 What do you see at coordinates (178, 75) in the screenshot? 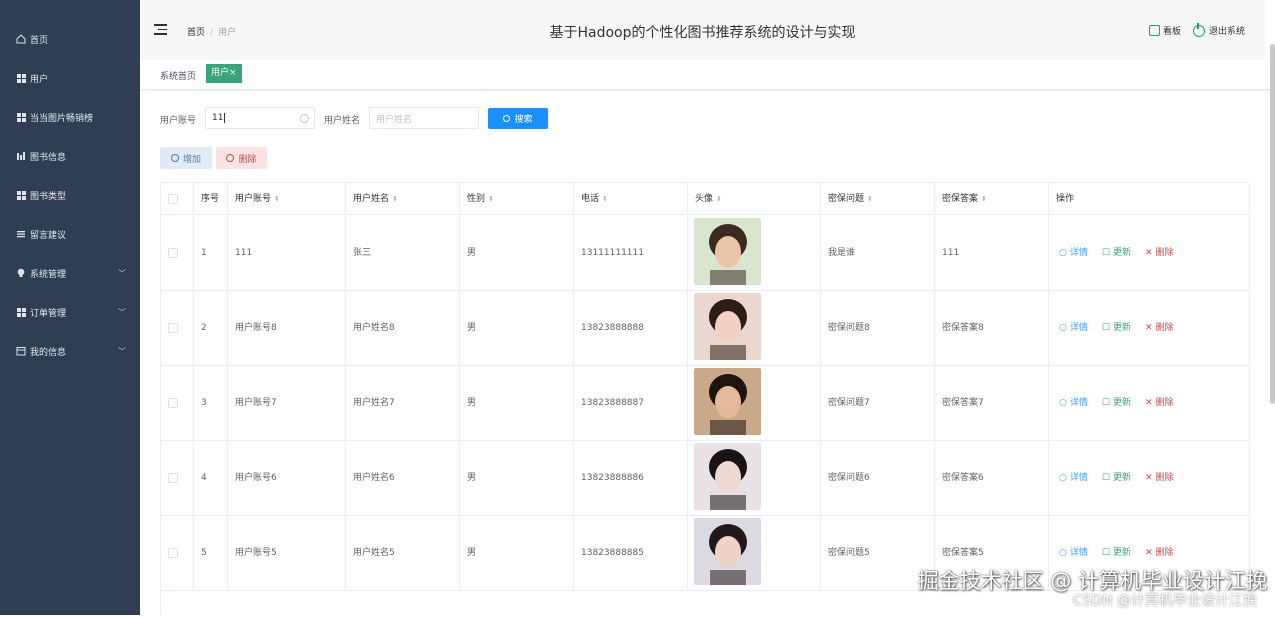
I see `tag-home: 系统首页` at bounding box center [178, 75].